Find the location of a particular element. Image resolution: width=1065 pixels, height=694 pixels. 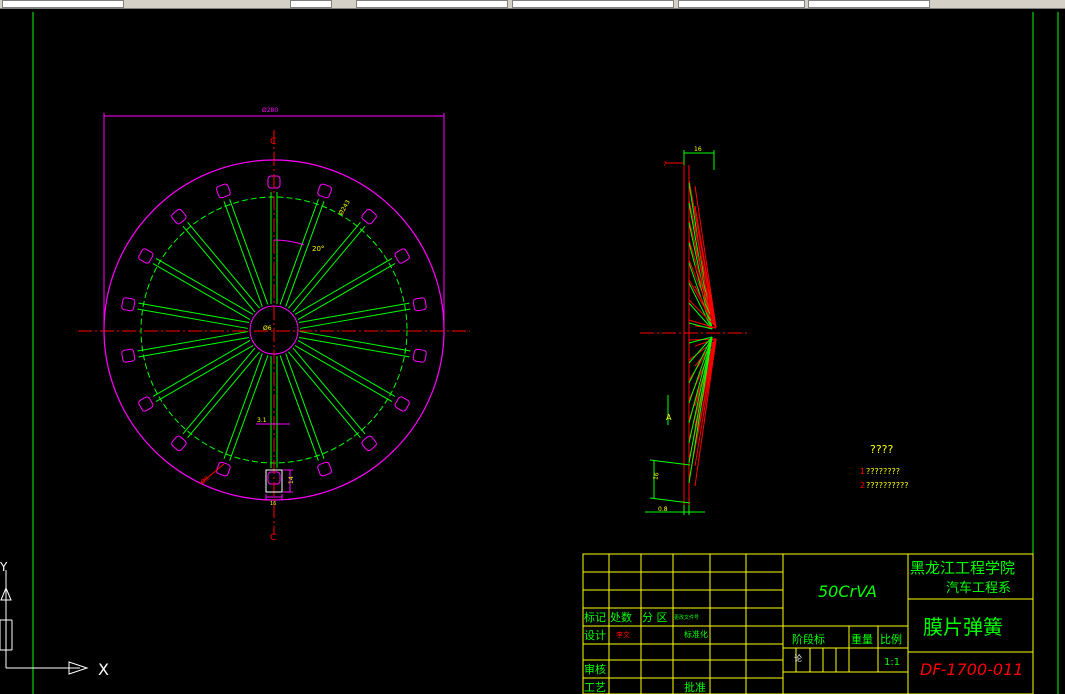

tb-design: 设计 is located at coordinates (595, 635).